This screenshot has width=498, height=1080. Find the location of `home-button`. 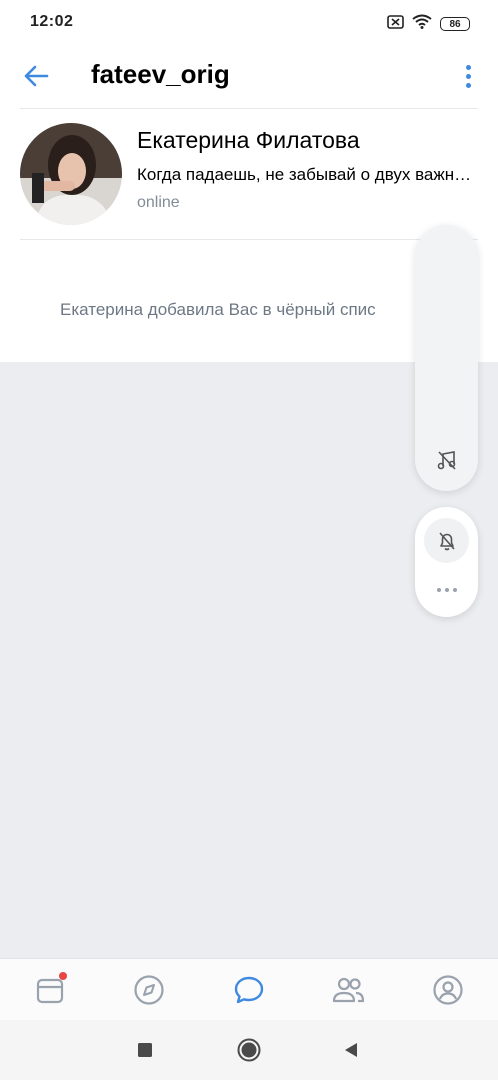

home-button is located at coordinates (249, 1050).